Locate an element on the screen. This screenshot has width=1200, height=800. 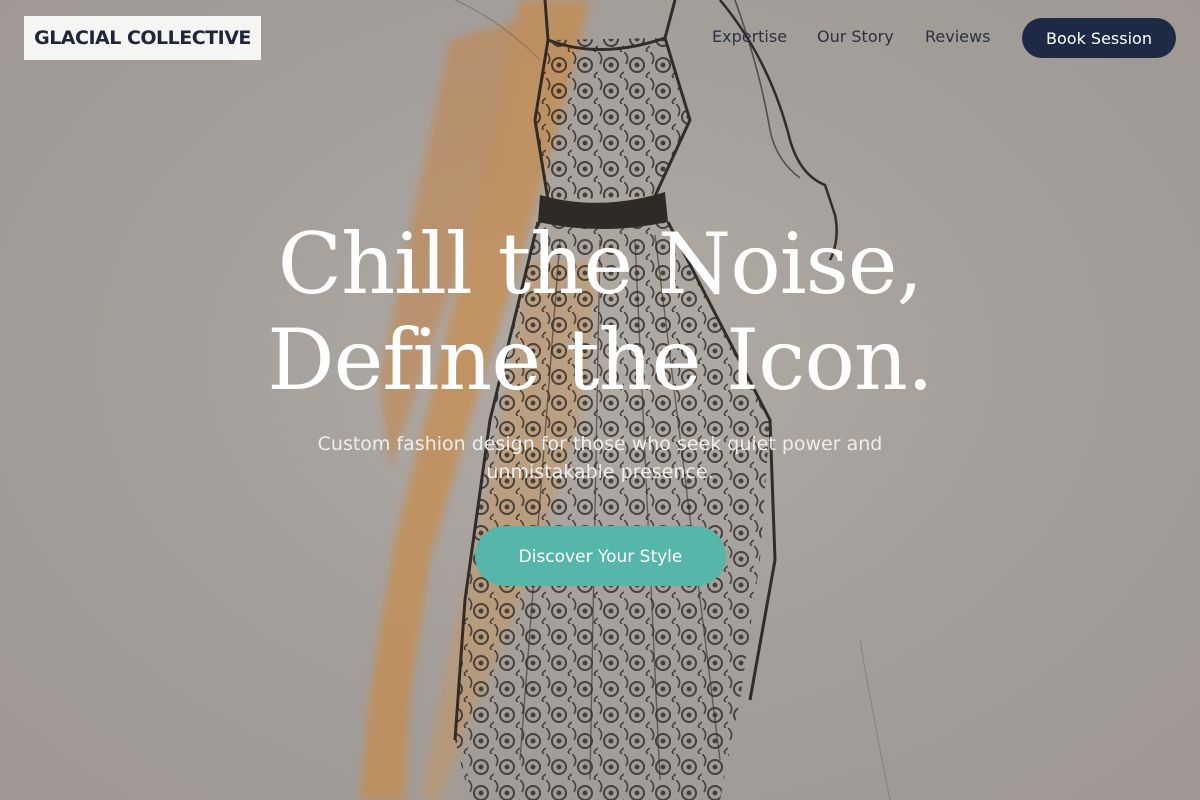
discover-style-button: Discover Your Style is located at coordinates (600, 556).